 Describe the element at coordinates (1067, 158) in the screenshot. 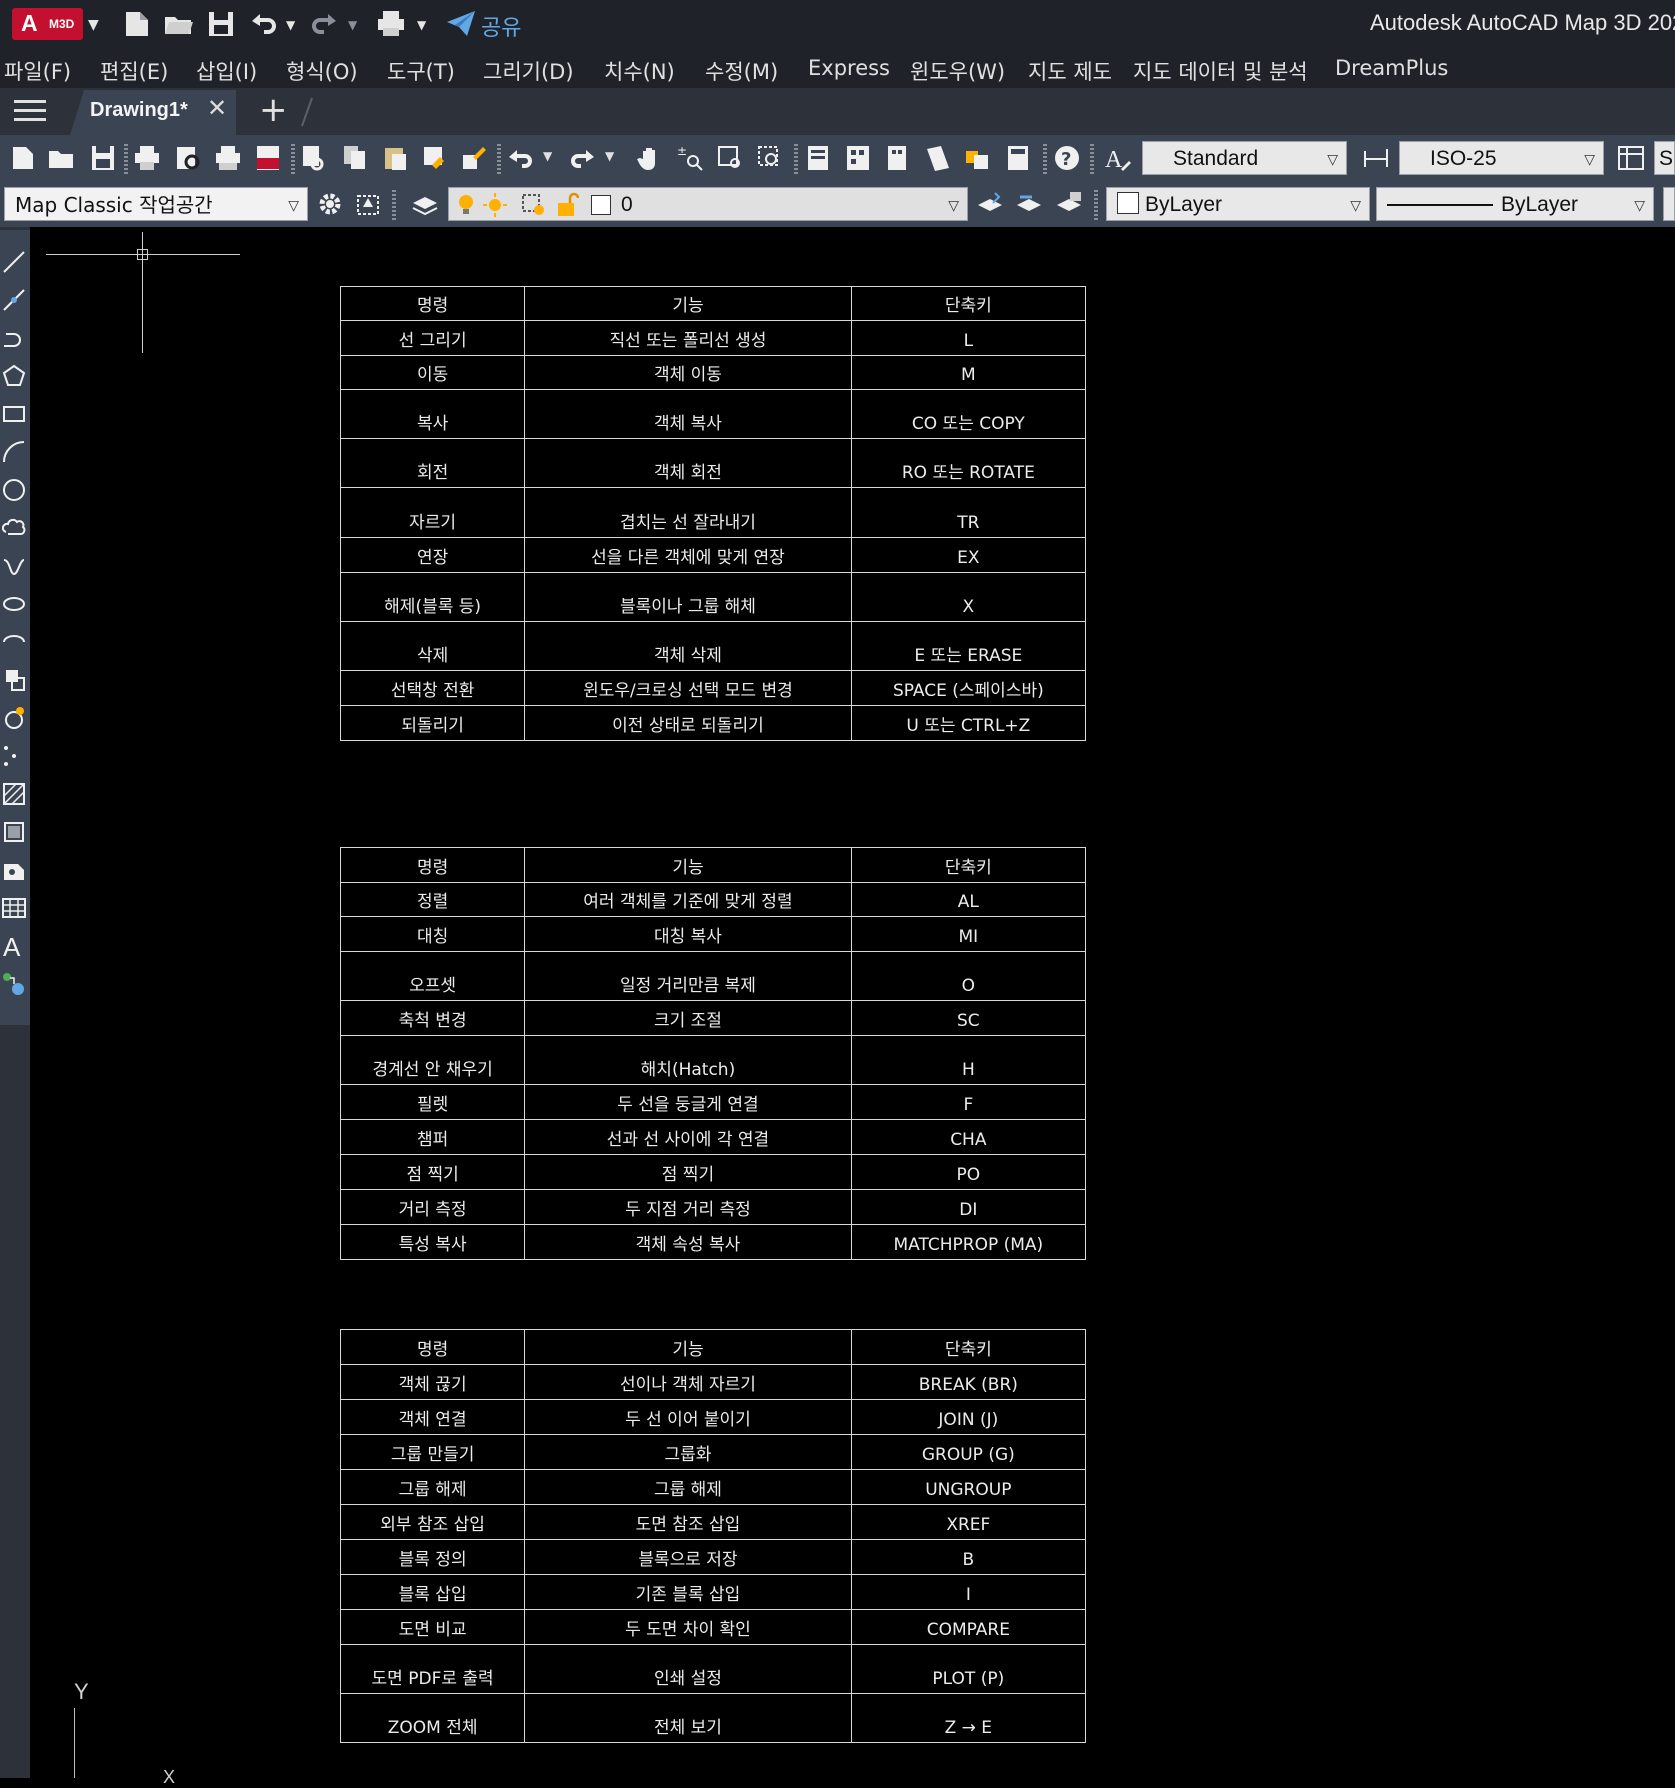

I see `help-icon: ?` at that location.